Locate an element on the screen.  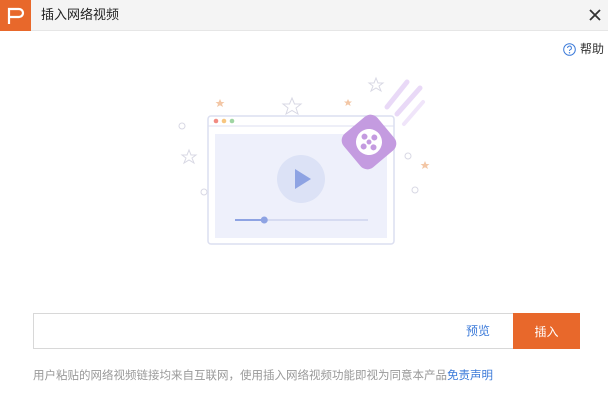
close-button is located at coordinates (595, 15).